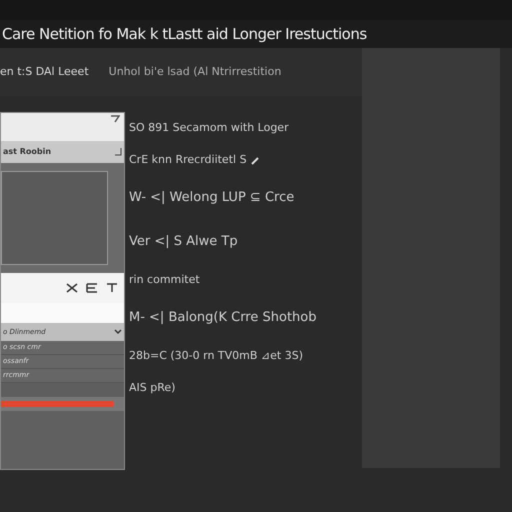  I want to click on chevron-icon, so click(118, 332).